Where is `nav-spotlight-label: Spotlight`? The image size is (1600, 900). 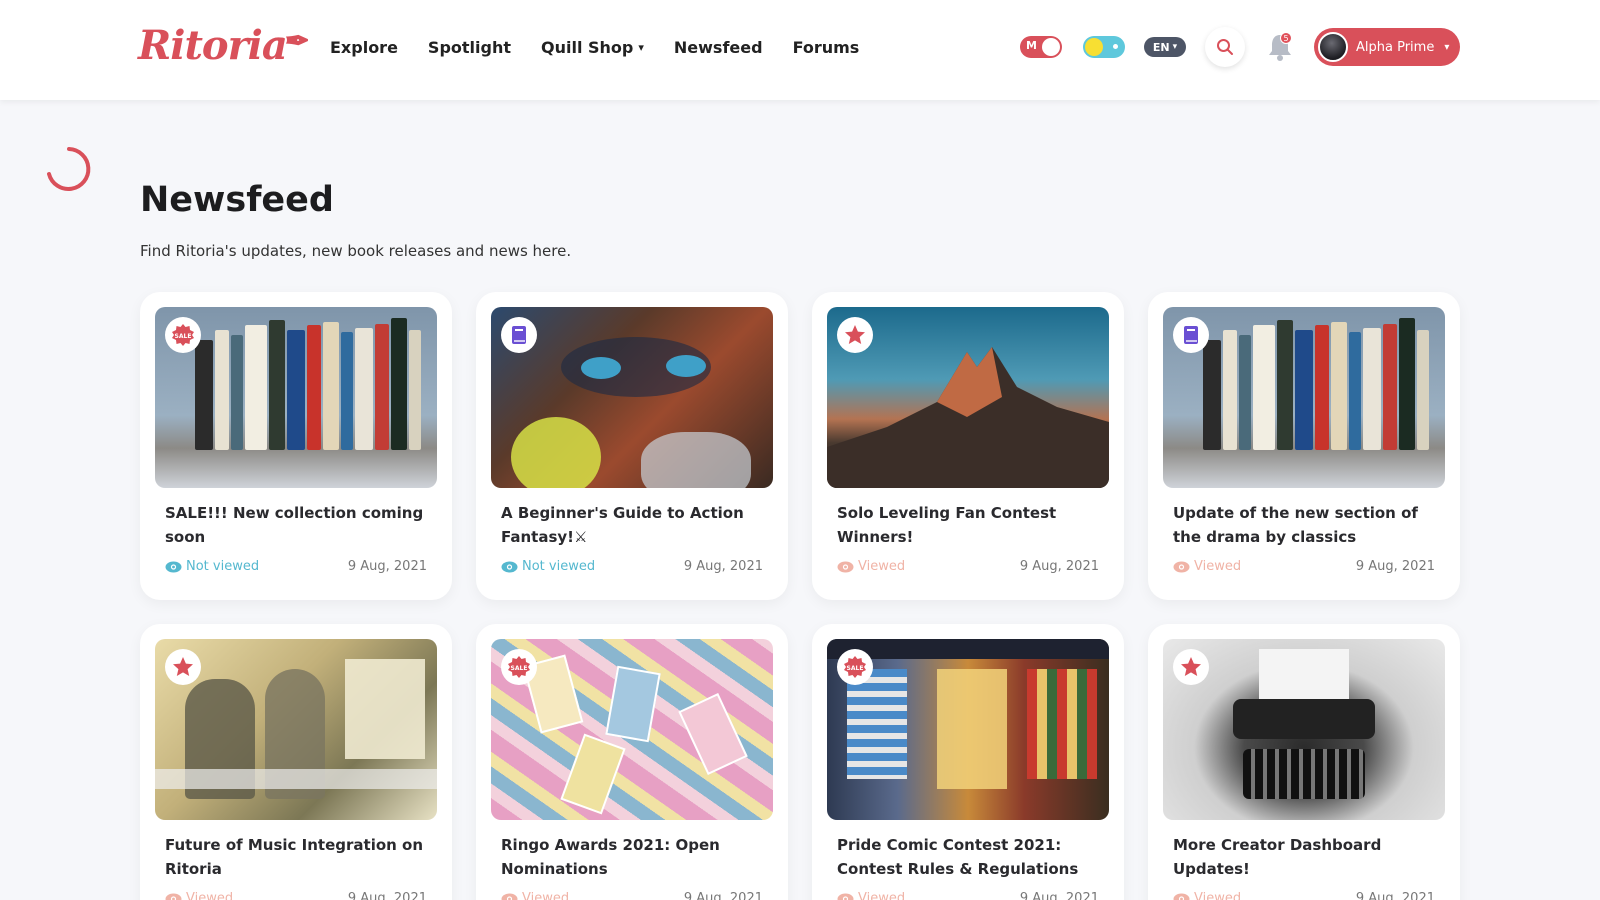
nav-spotlight-label: Spotlight is located at coordinates (469, 47).